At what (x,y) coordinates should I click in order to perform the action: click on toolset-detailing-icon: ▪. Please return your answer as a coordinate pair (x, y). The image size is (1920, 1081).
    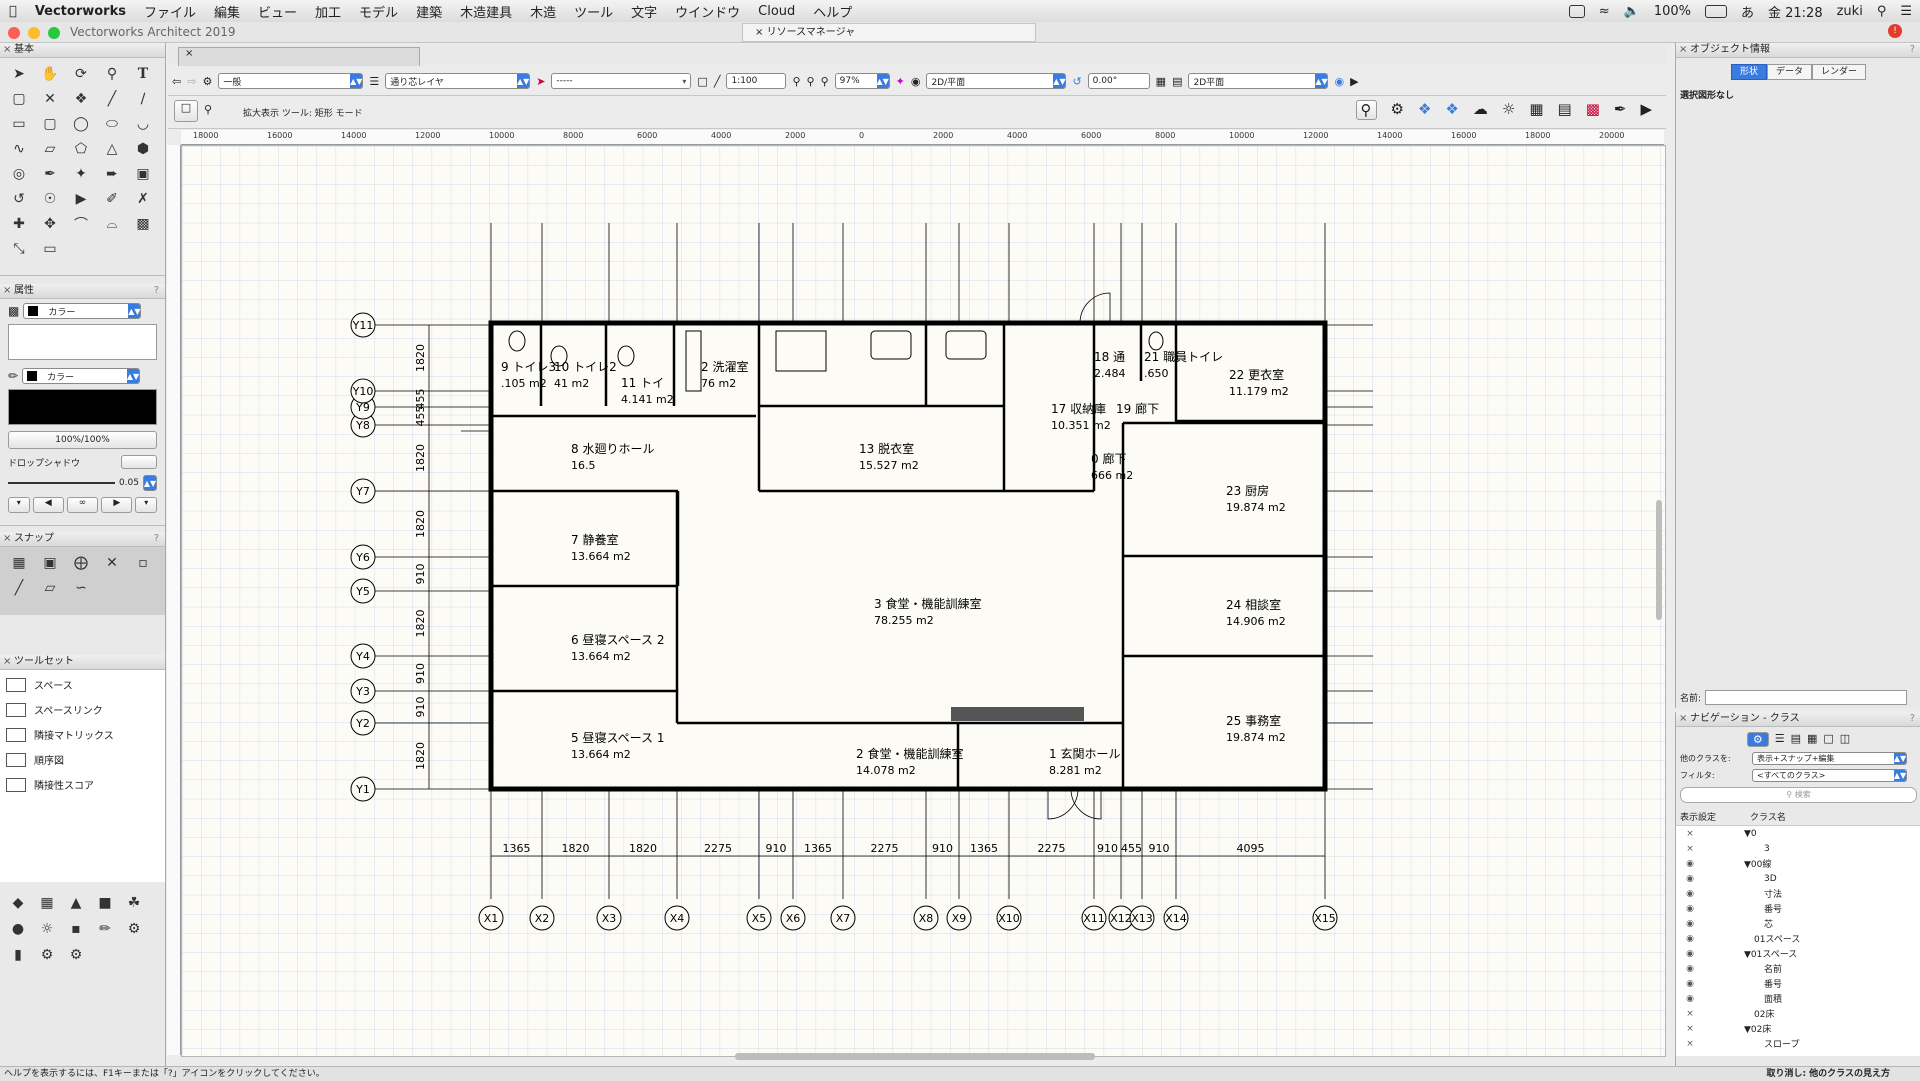
    Looking at the image, I should click on (76, 928).